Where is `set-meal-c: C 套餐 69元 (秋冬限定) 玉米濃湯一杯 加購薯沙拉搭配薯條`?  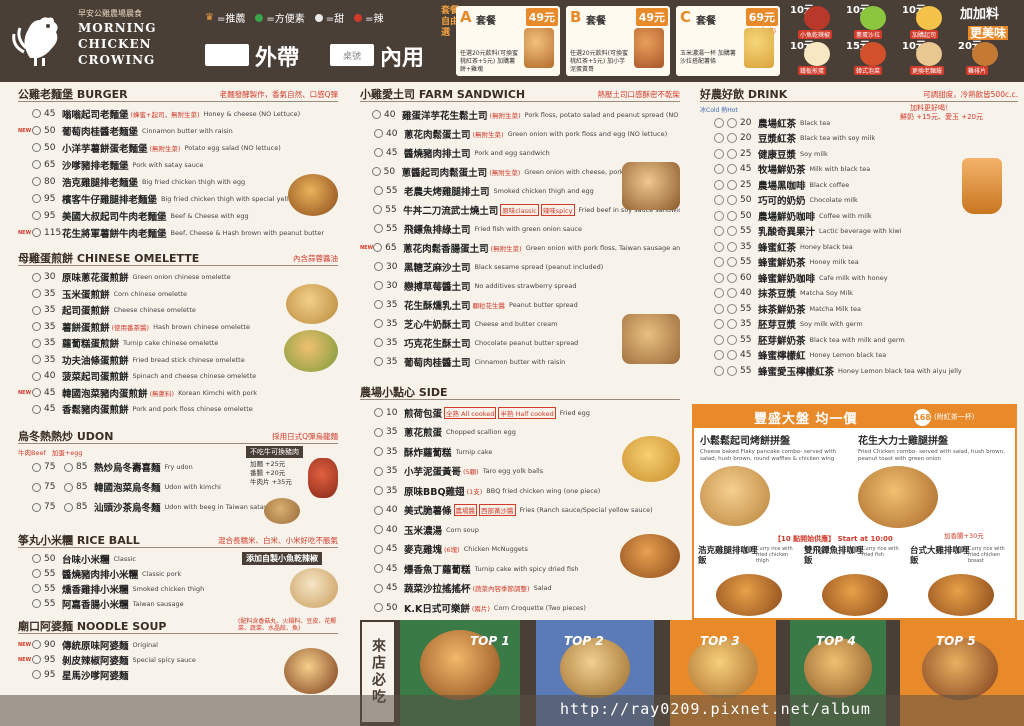
set-meal-c: C 套餐 69元 (秋冬限定) 玉米濃湯一杯 加購薯沙拉搭配薯條 is located at coordinates (728, 41).